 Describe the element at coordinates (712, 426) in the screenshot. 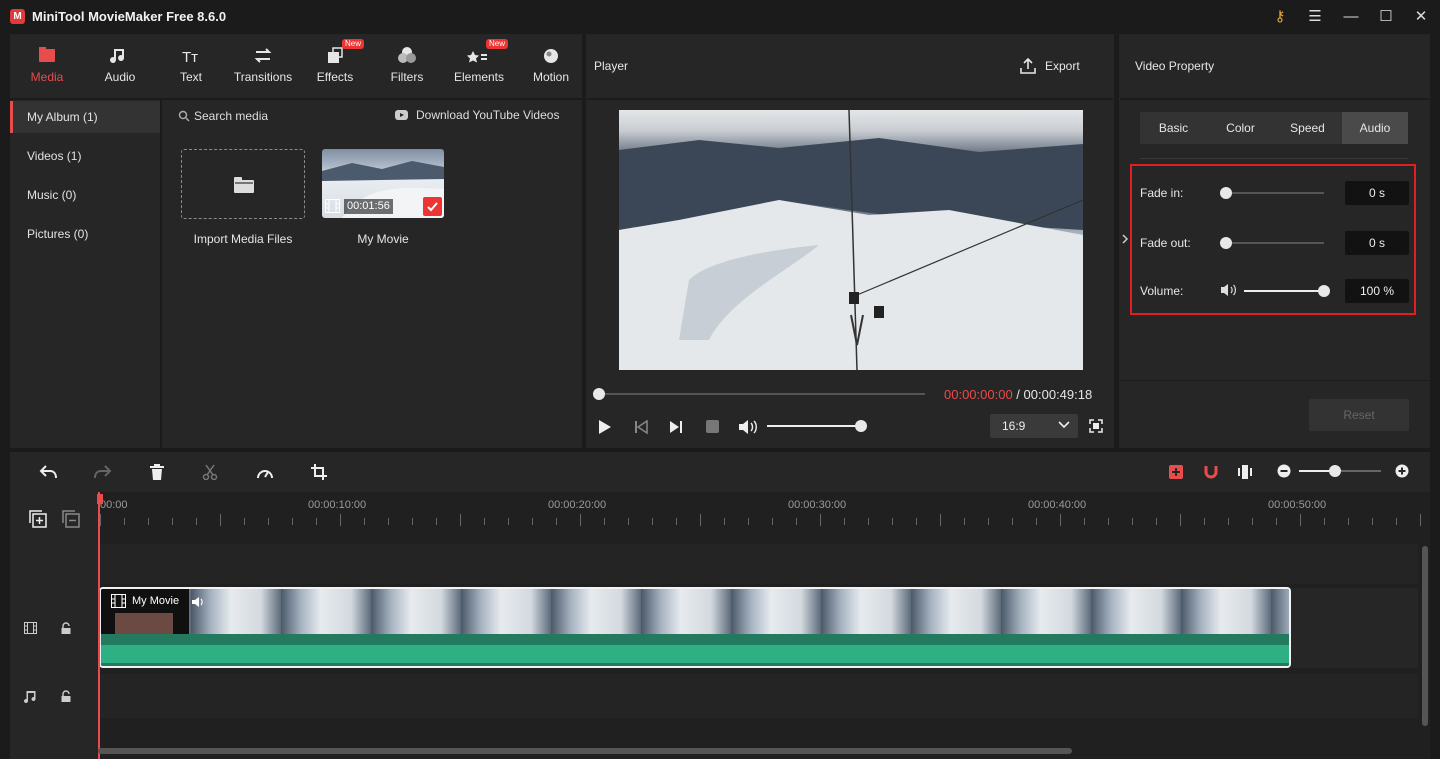

I see `stop-icon` at that location.